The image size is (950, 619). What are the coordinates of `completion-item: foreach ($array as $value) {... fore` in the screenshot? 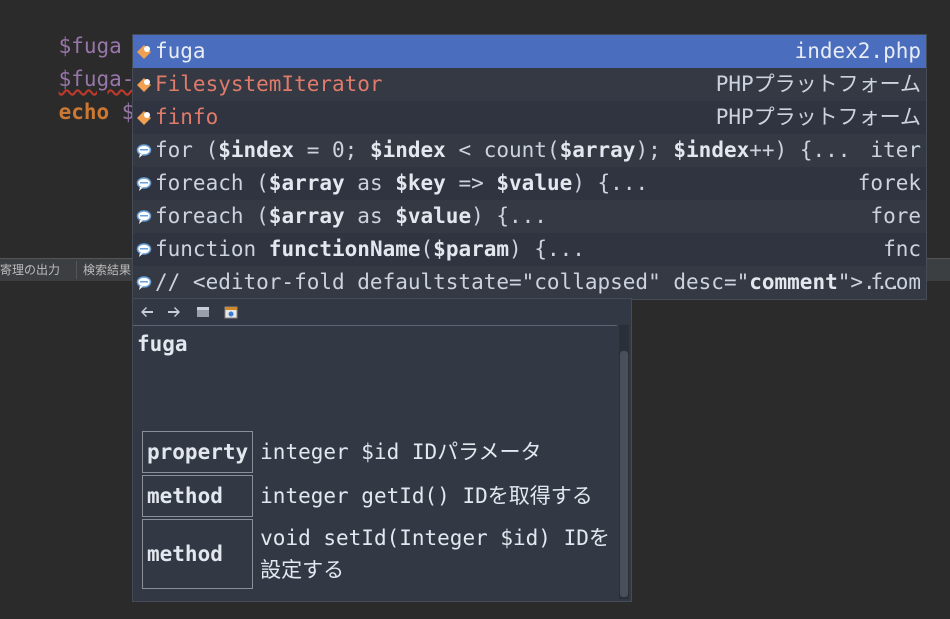 It's located at (529, 216).